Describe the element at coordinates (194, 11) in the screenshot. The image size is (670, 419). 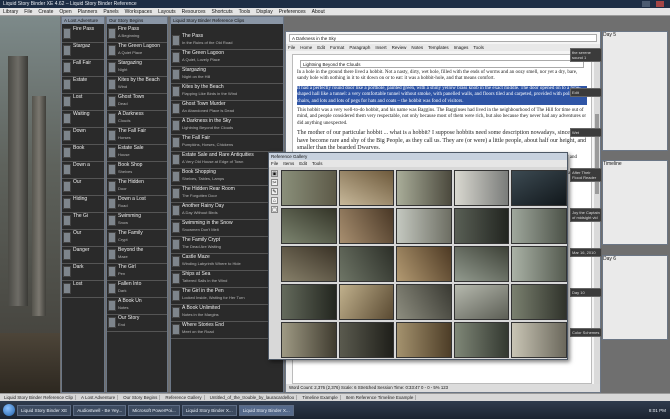
I see `menu-item: Resources` at that location.